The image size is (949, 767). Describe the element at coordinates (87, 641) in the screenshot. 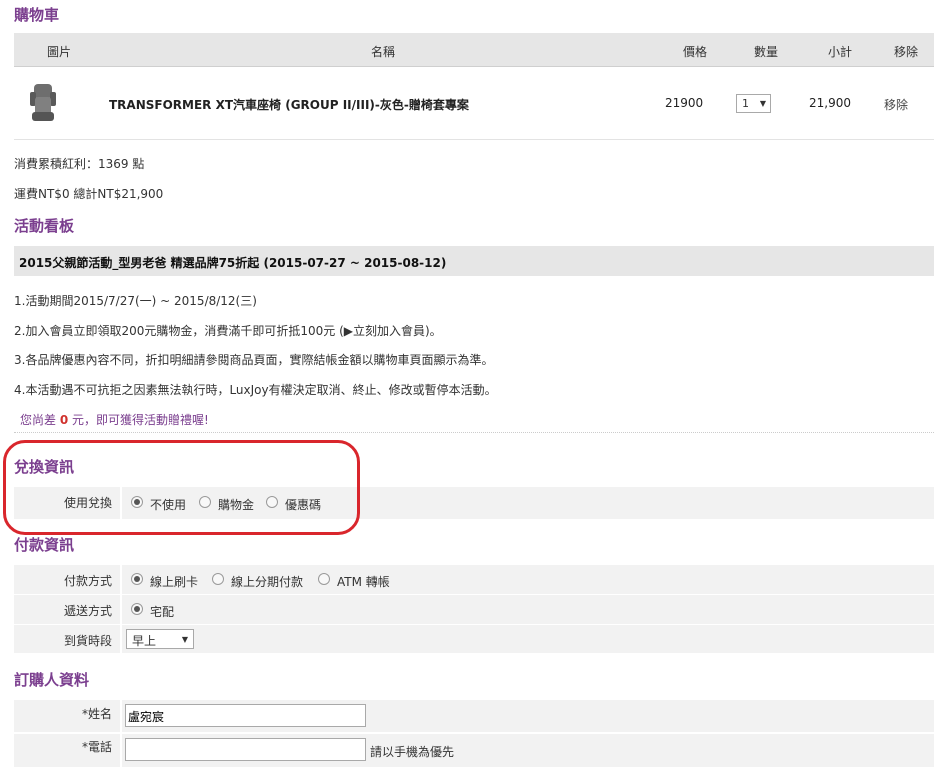

I see `delivery-time-label: 到貨時段` at that location.